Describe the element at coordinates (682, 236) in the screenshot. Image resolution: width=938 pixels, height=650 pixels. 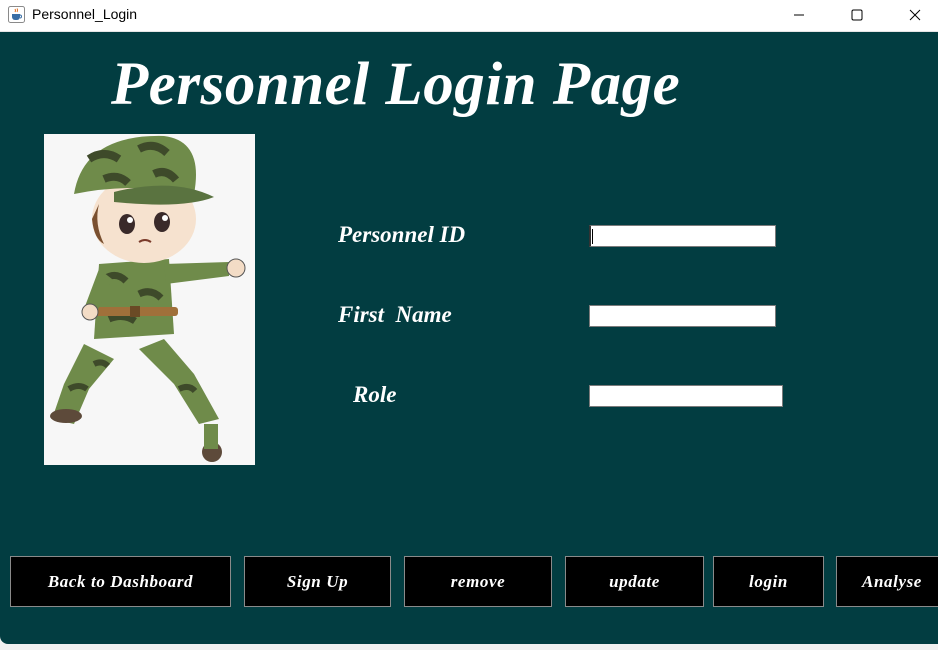
I see `personnel-id-input` at that location.